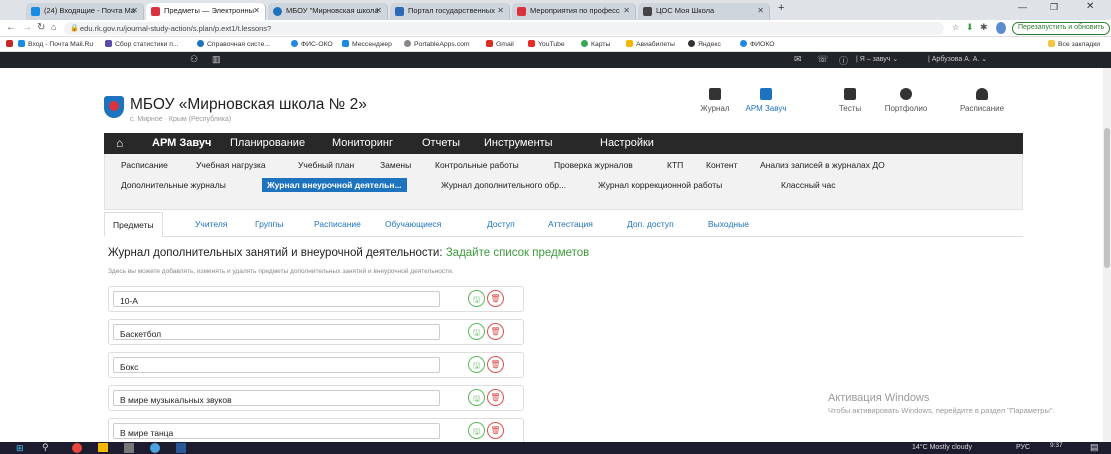  I want to click on submenu-schedule: Расписание, so click(144, 165).